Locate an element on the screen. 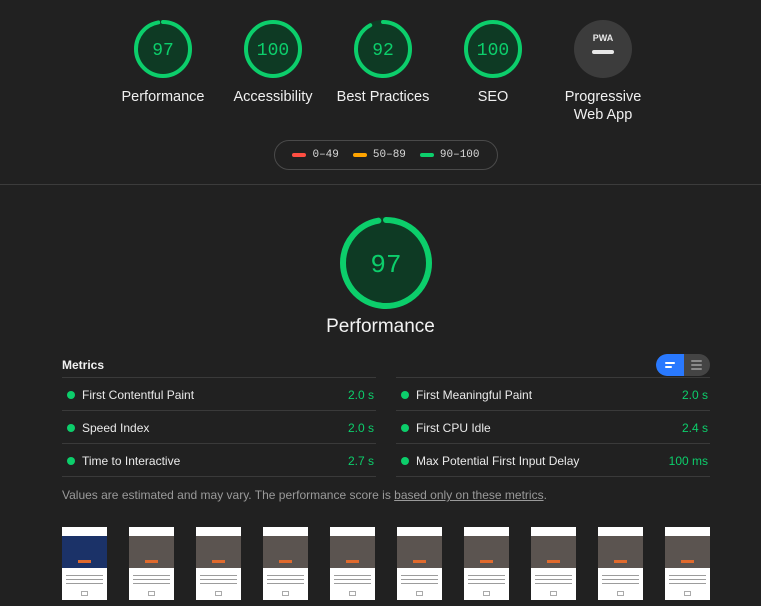 The height and width of the screenshot is (606, 761). pwa-dash-icon is located at coordinates (603, 52).